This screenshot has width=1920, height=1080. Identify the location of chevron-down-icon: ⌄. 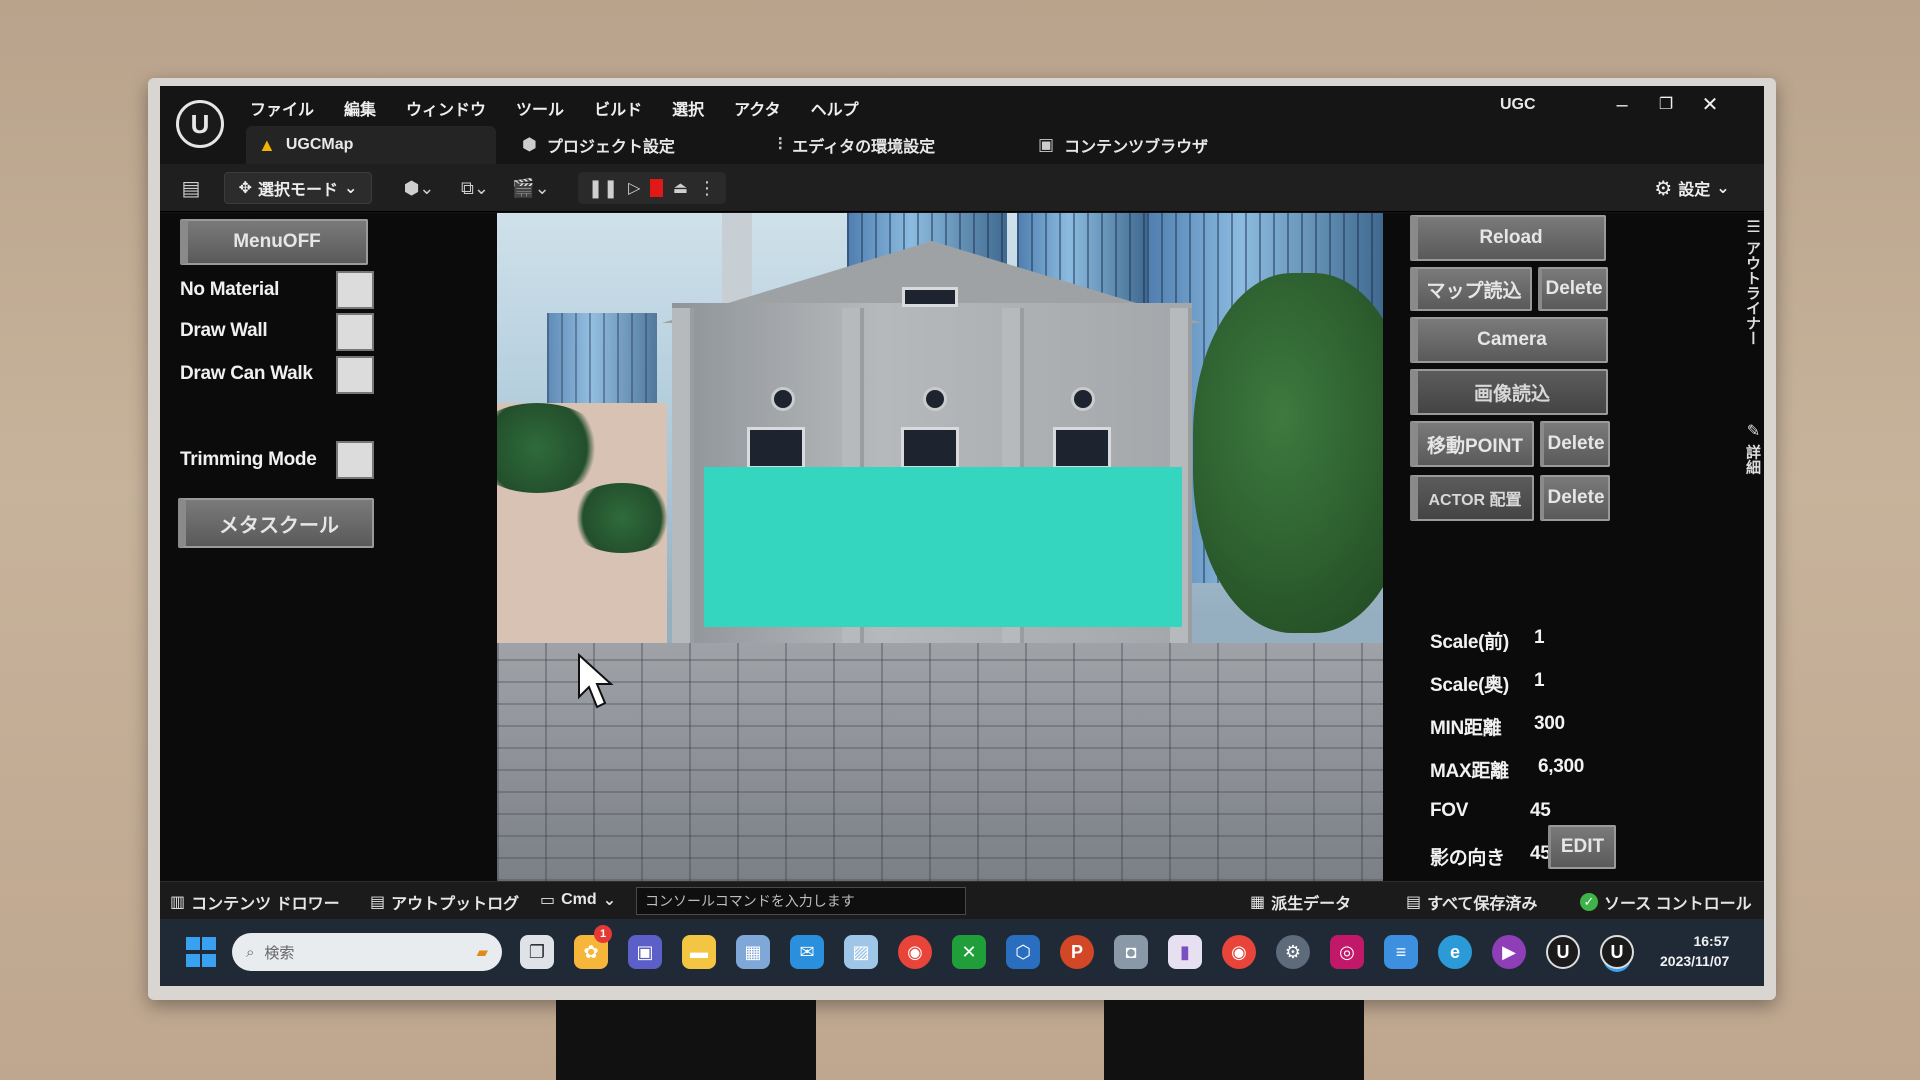
(351, 188).